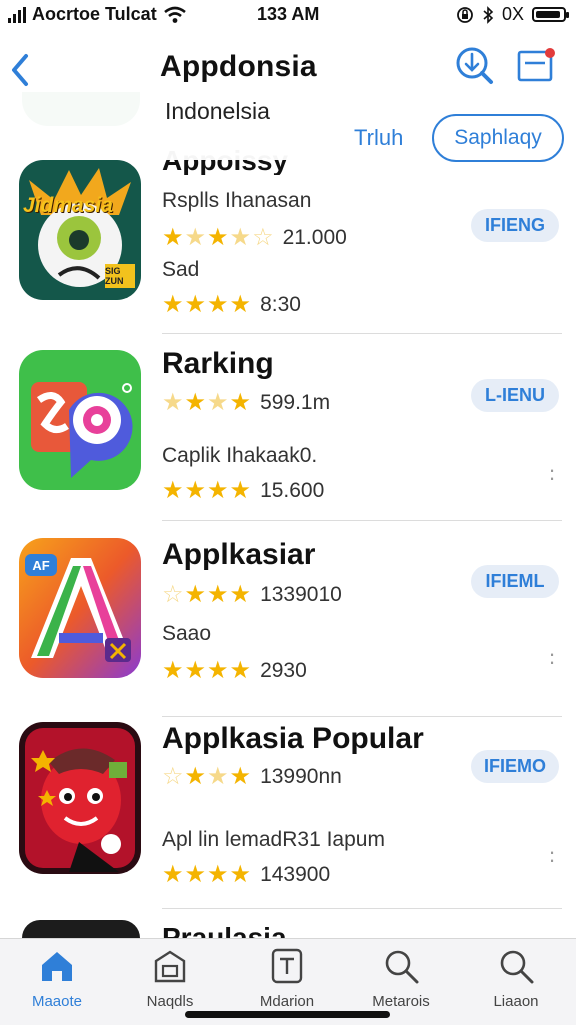 The height and width of the screenshot is (1025, 576). What do you see at coordinates (301, 594) in the screenshot?
I see `rating-value: 1339010` at bounding box center [301, 594].